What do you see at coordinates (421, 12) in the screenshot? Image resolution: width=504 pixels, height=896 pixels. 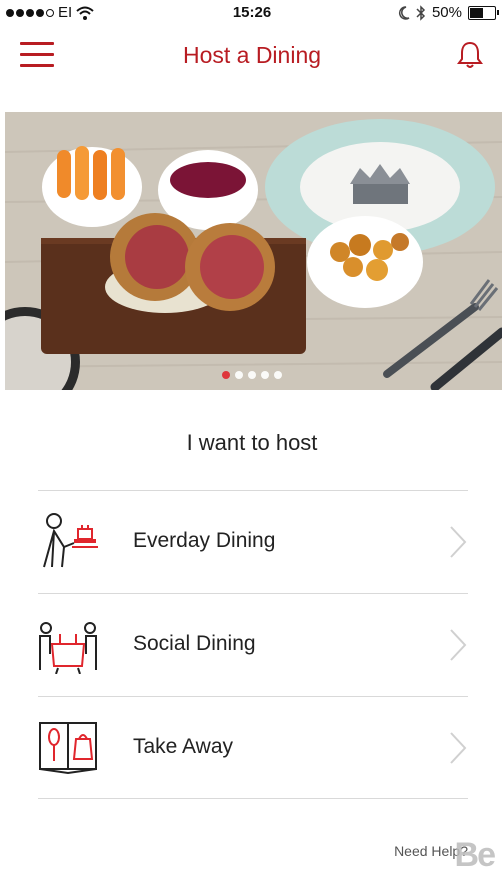 I see `bluetooth-icon` at bounding box center [421, 12].